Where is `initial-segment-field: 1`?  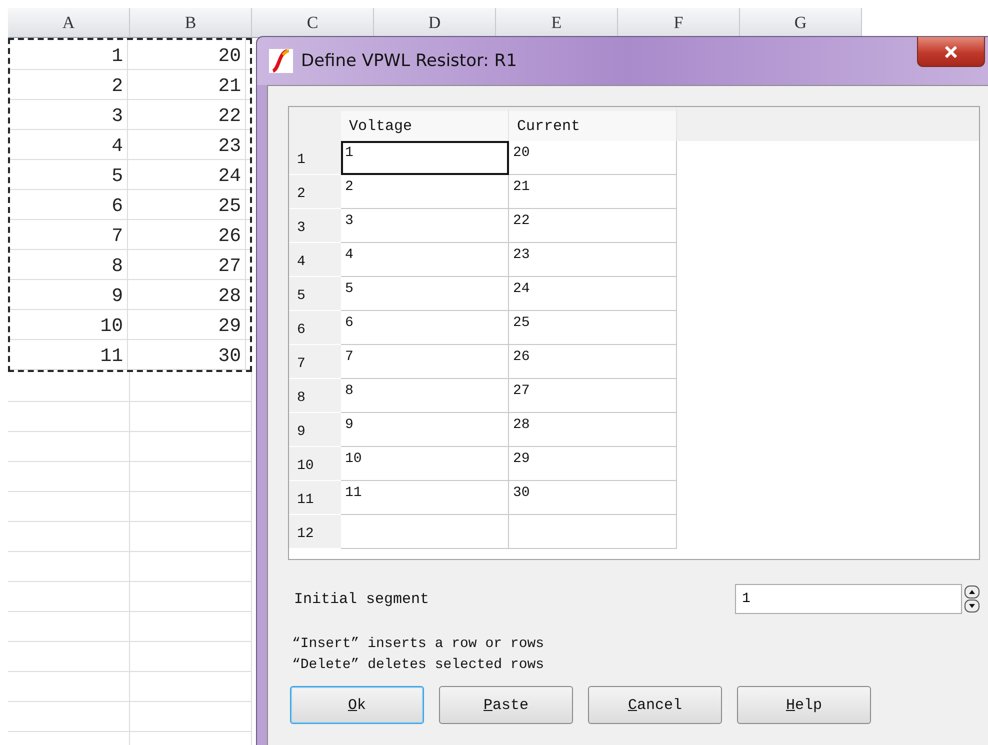 initial-segment-field: 1 is located at coordinates (848, 599).